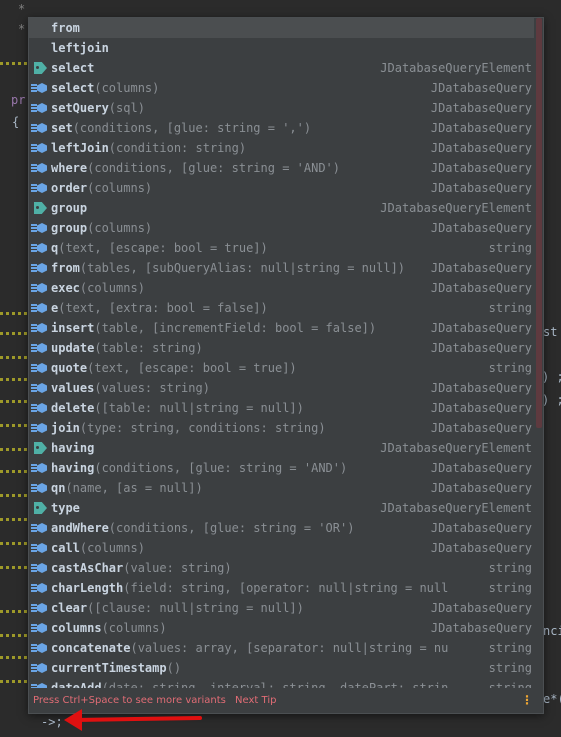  What do you see at coordinates (133, 720) in the screenshot?
I see `red-arrow-annotation` at bounding box center [133, 720].